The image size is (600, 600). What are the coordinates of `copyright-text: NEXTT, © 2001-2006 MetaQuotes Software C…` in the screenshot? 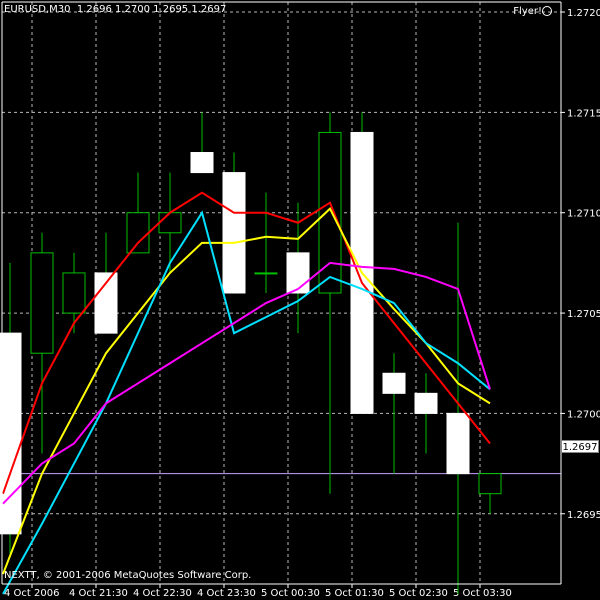 It's located at (128, 575).